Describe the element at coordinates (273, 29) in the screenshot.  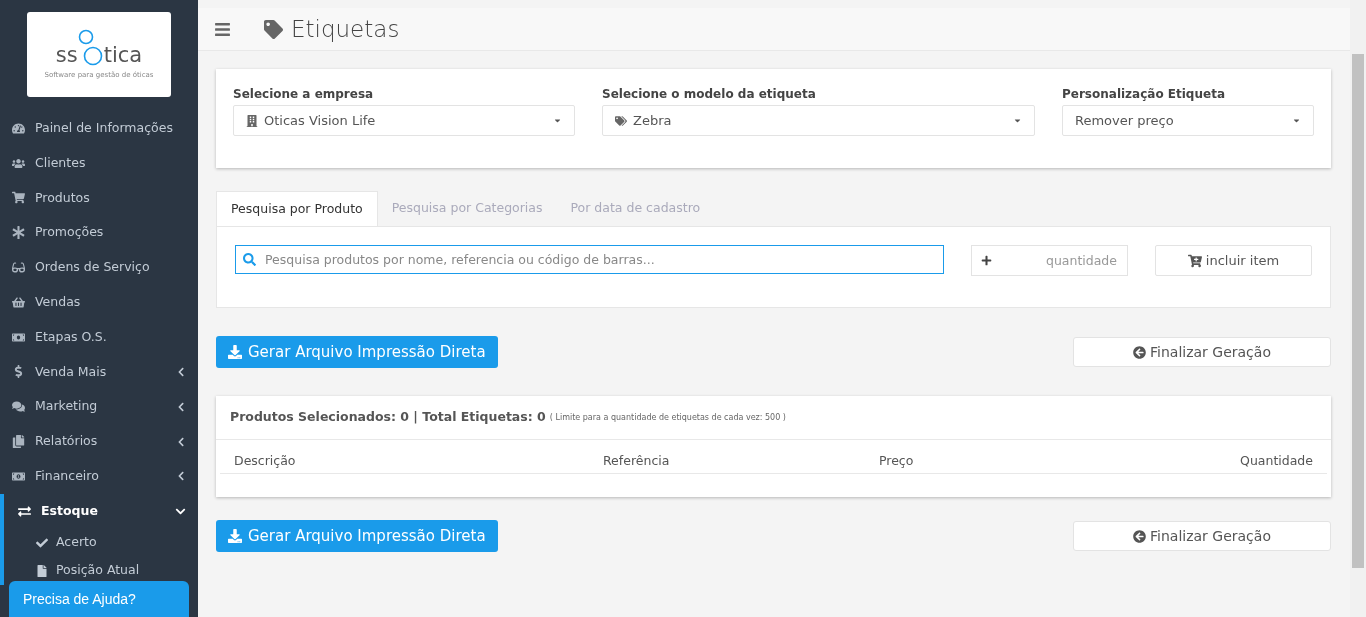
I see `tag-icon` at that location.